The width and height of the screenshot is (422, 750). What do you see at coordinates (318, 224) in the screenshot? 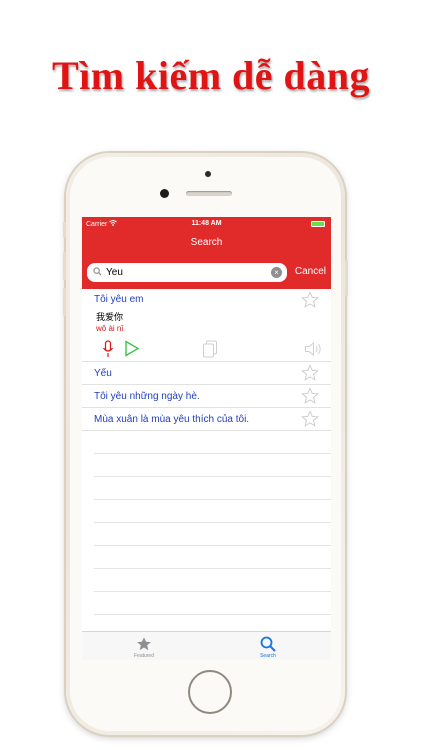
I see `battery-icon` at bounding box center [318, 224].